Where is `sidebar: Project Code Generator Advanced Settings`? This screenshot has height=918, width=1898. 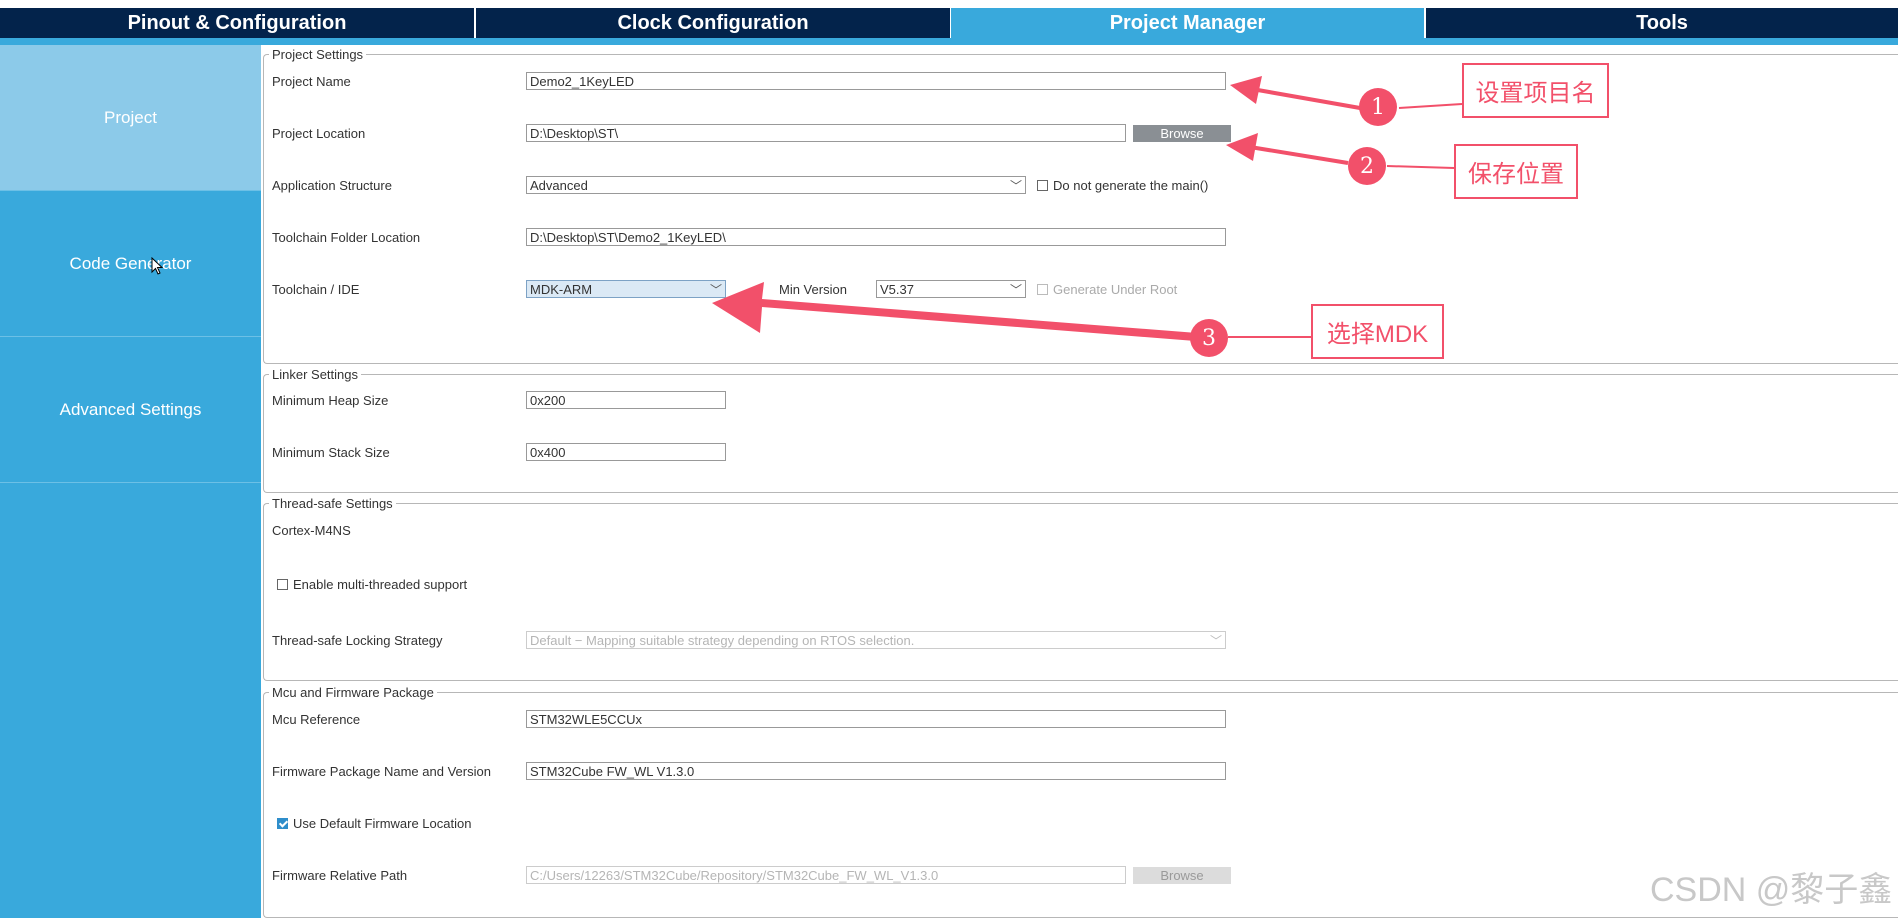 sidebar: Project Code Generator Advanced Settings is located at coordinates (130, 481).